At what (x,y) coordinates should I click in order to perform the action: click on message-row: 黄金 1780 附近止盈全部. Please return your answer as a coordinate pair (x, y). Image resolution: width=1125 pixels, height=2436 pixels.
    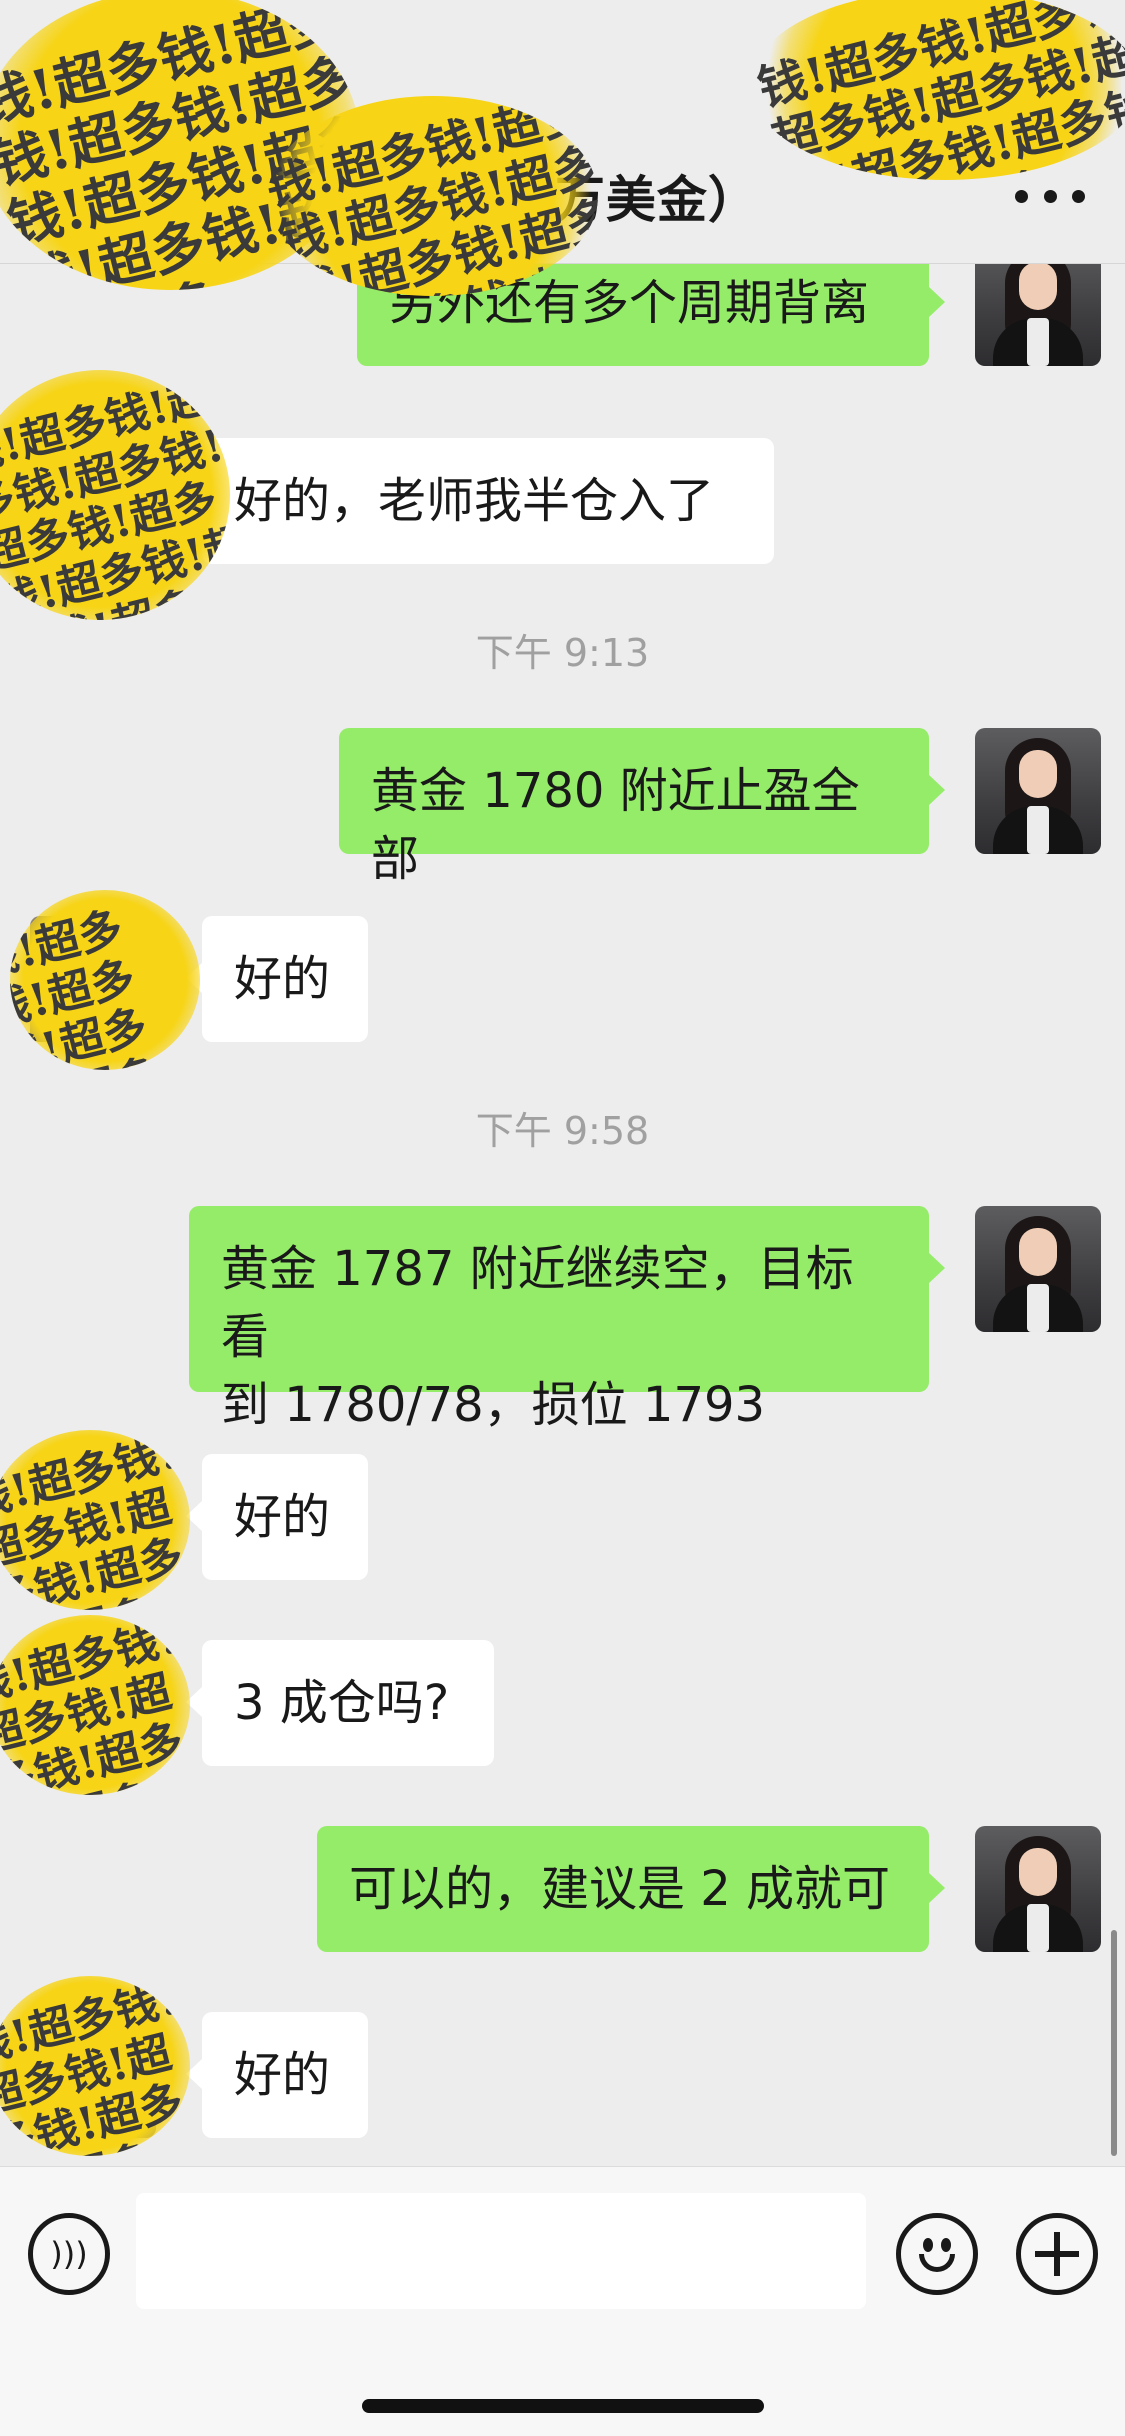
    Looking at the image, I should click on (562, 807).